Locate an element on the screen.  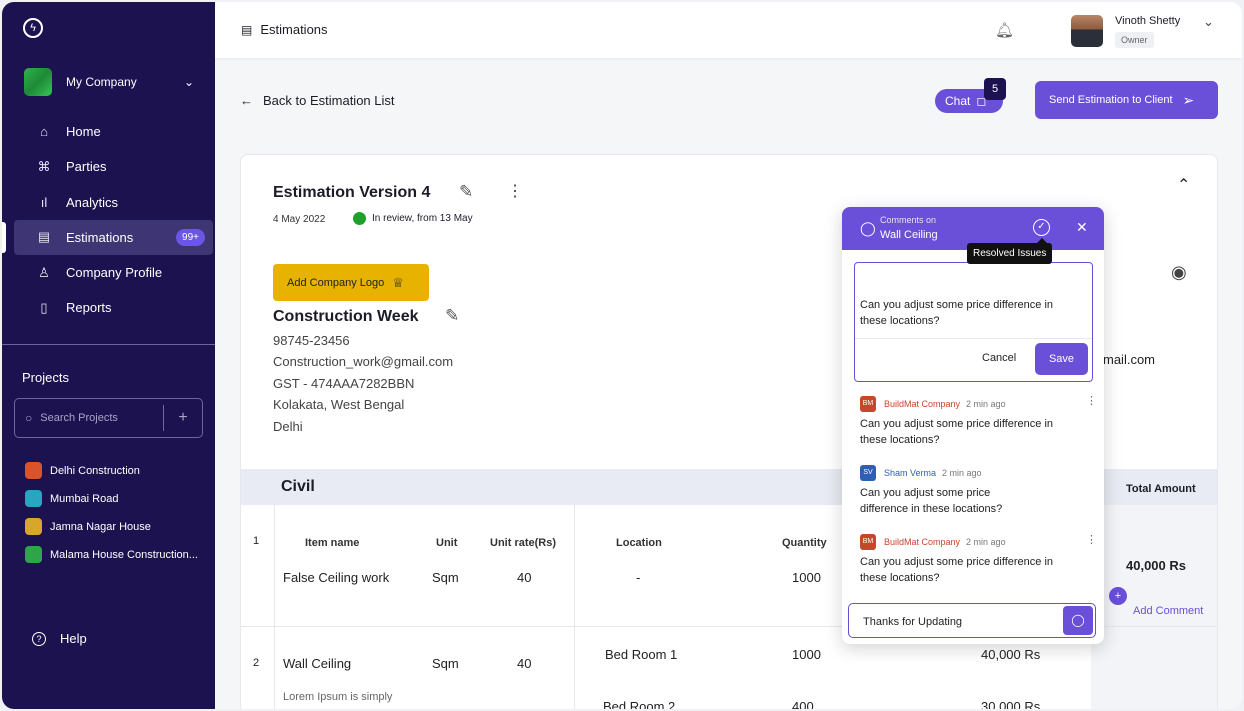
send-comment-button: ◯ is located at coordinates (1078, 620).